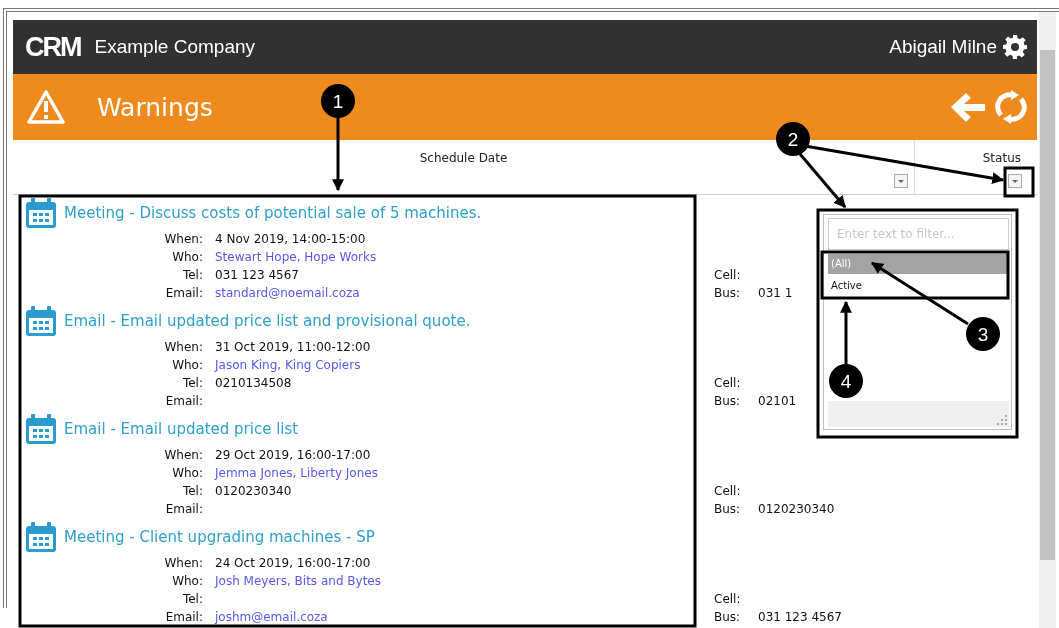  Describe the element at coordinates (293, 563) in the screenshot. I see `field-value: 24 Oct 2019, 16:00-17:00` at that location.